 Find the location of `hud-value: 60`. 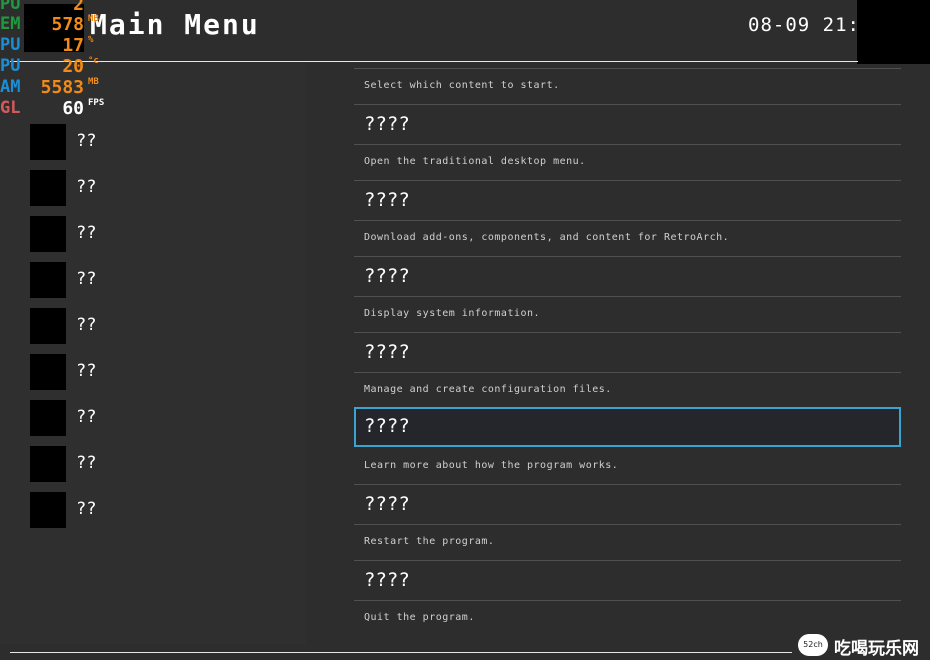

hud-value: 60 is located at coordinates (73, 108).